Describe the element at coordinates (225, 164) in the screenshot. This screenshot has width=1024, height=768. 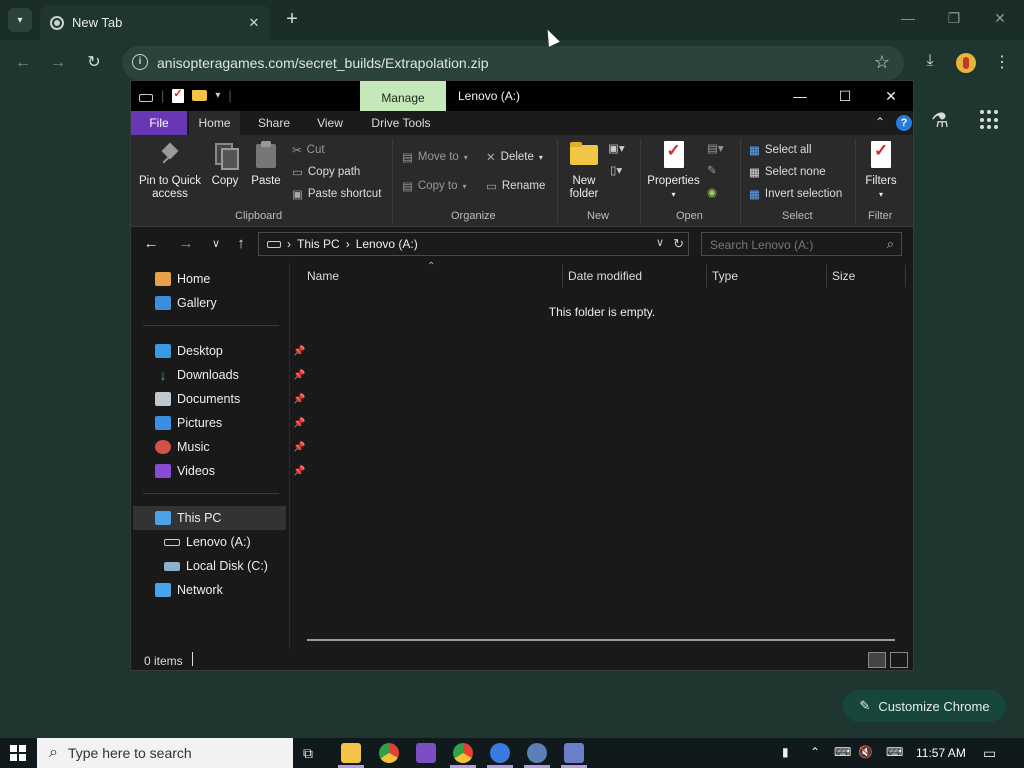
I see `copy-button: Copy` at that location.